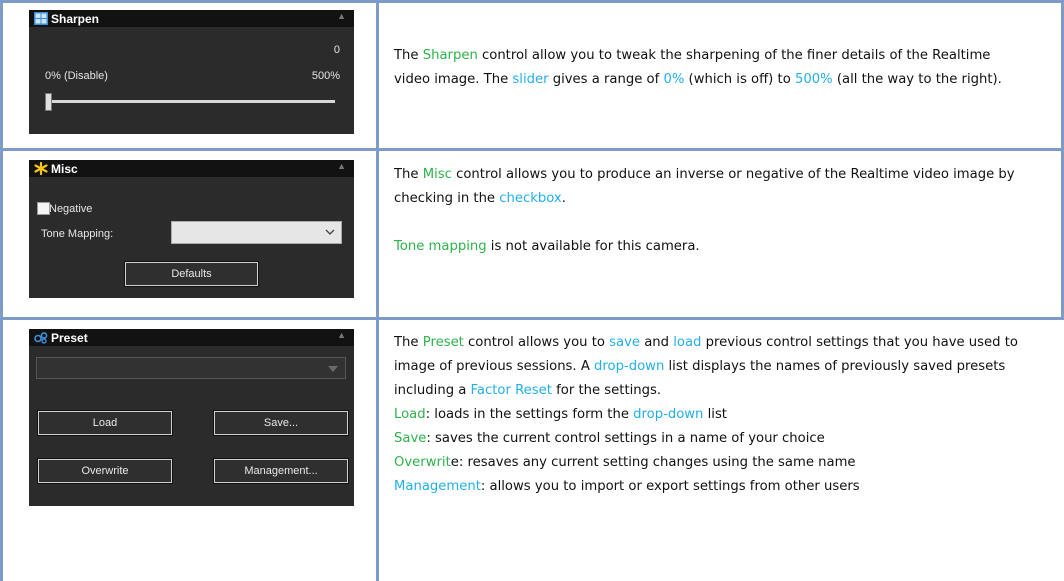 The width and height of the screenshot is (1064, 581). Describe the element at coordinates (333, 369) in the screenshot. I see `triangle-down-icon` at that location.